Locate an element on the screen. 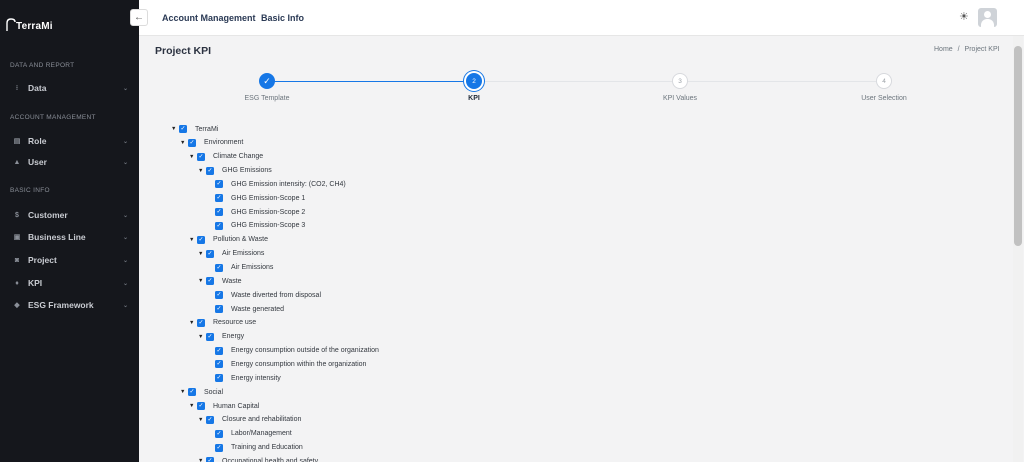 This screenshot has width=1024, height=462. sidebar-item-role: ▤ Role ⌄ is located at coordinates (70, 141).